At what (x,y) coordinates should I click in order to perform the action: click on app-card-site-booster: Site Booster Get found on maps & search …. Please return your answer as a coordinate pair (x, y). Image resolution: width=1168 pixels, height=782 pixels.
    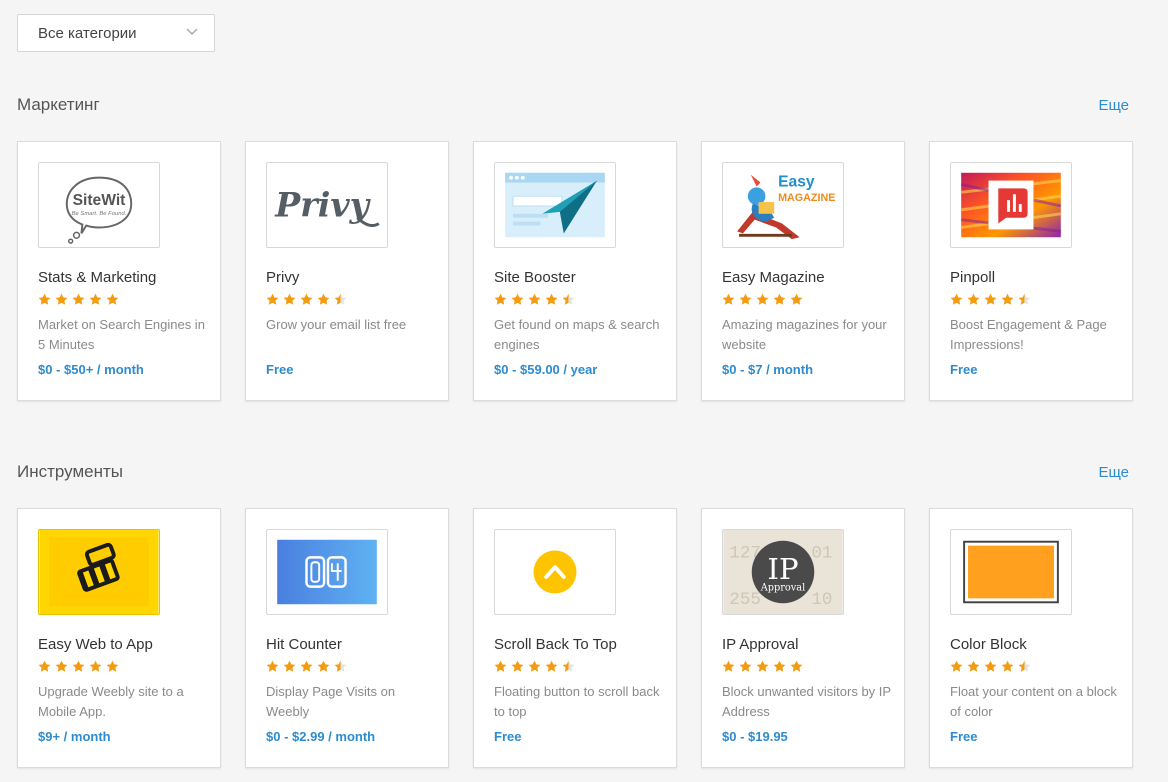
    Looking at the image, I should click on (575, 271).